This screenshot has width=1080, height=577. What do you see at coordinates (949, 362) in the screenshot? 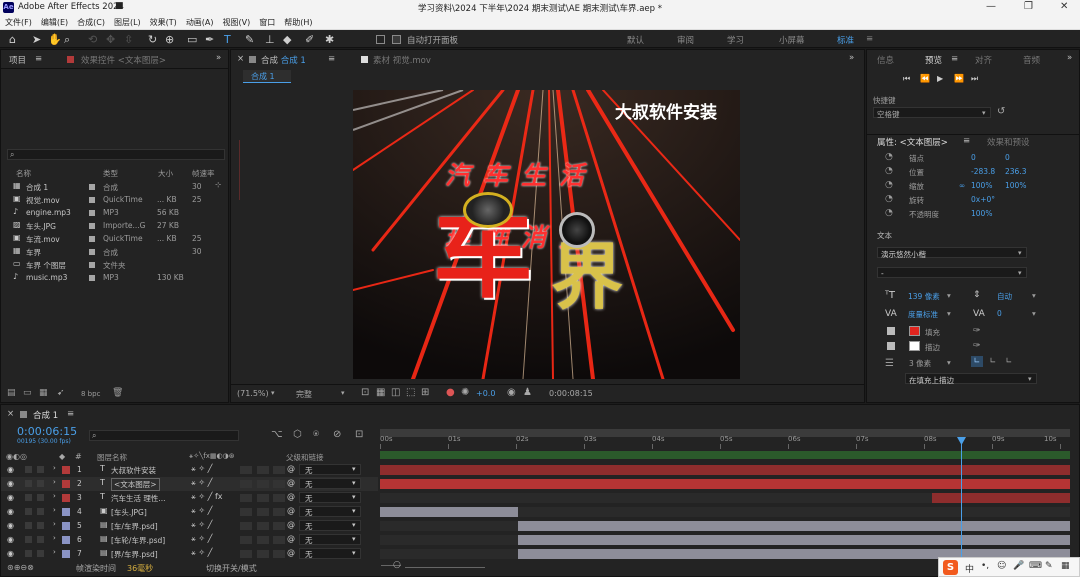
I see `stroke-width-dropdown-icon: ▾` at bounding box center [949, 362].